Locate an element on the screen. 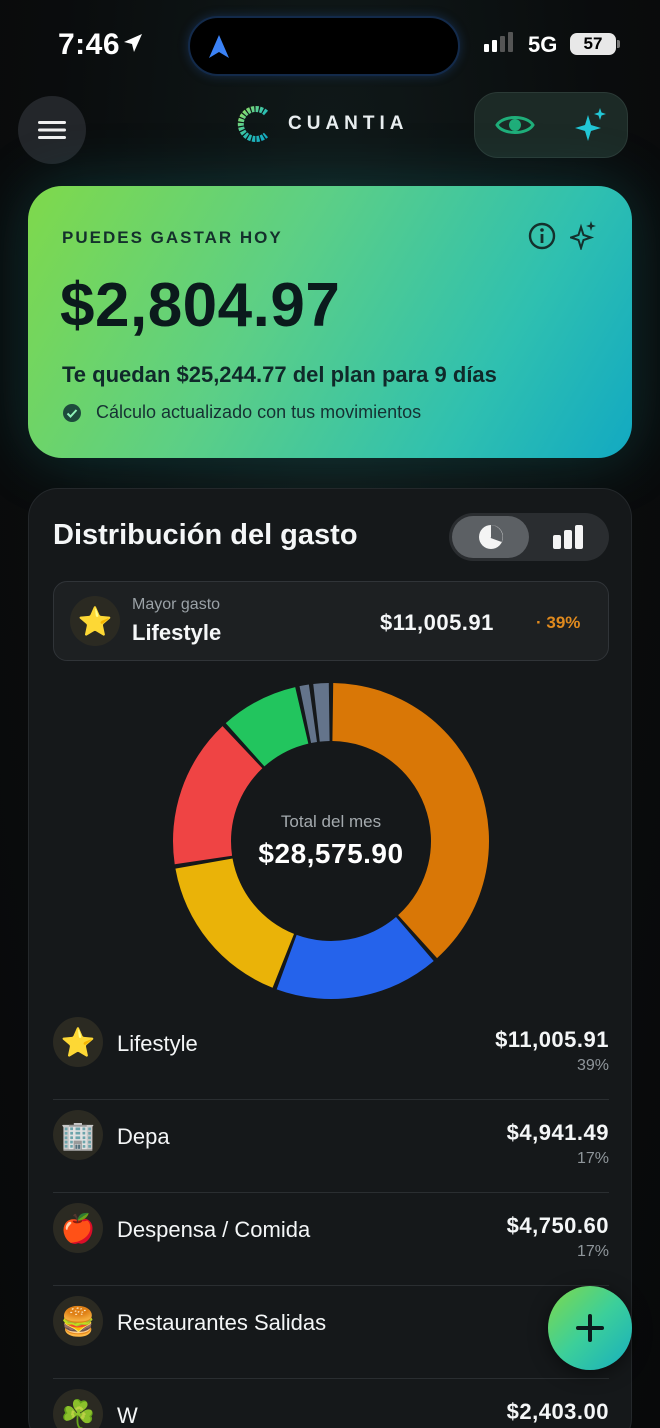 The height and width of the screenshot is (1428, 660). category-emoji: ☘️ is located at coordinates (78, 1408).